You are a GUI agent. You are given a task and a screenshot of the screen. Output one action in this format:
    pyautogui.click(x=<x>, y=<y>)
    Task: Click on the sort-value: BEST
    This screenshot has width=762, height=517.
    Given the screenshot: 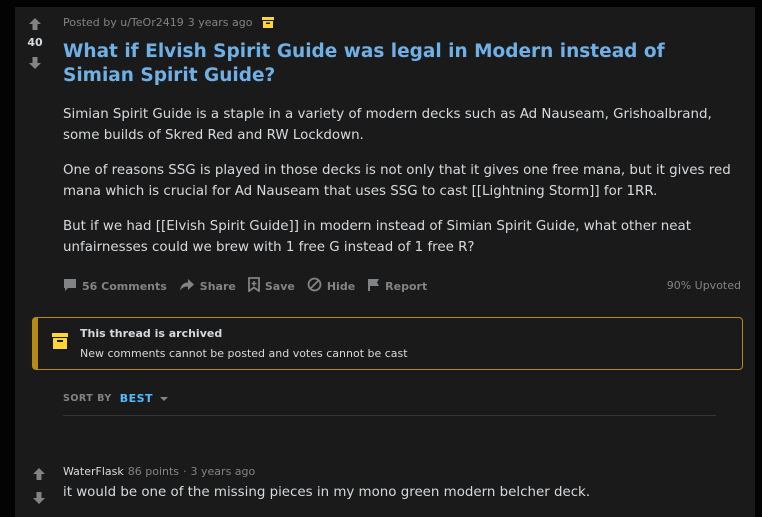 What is the action you would take?
    pyautogui.click(x=136, y=398)
    